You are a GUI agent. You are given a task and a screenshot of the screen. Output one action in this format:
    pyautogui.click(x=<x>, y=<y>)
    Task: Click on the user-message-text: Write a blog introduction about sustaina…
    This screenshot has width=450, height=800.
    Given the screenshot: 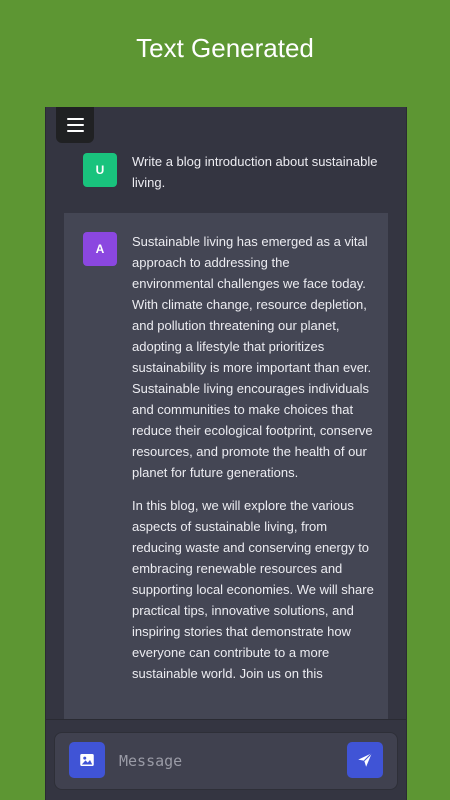 What is the action you would take?
    pyautogui.click(x=255, y=172)
    